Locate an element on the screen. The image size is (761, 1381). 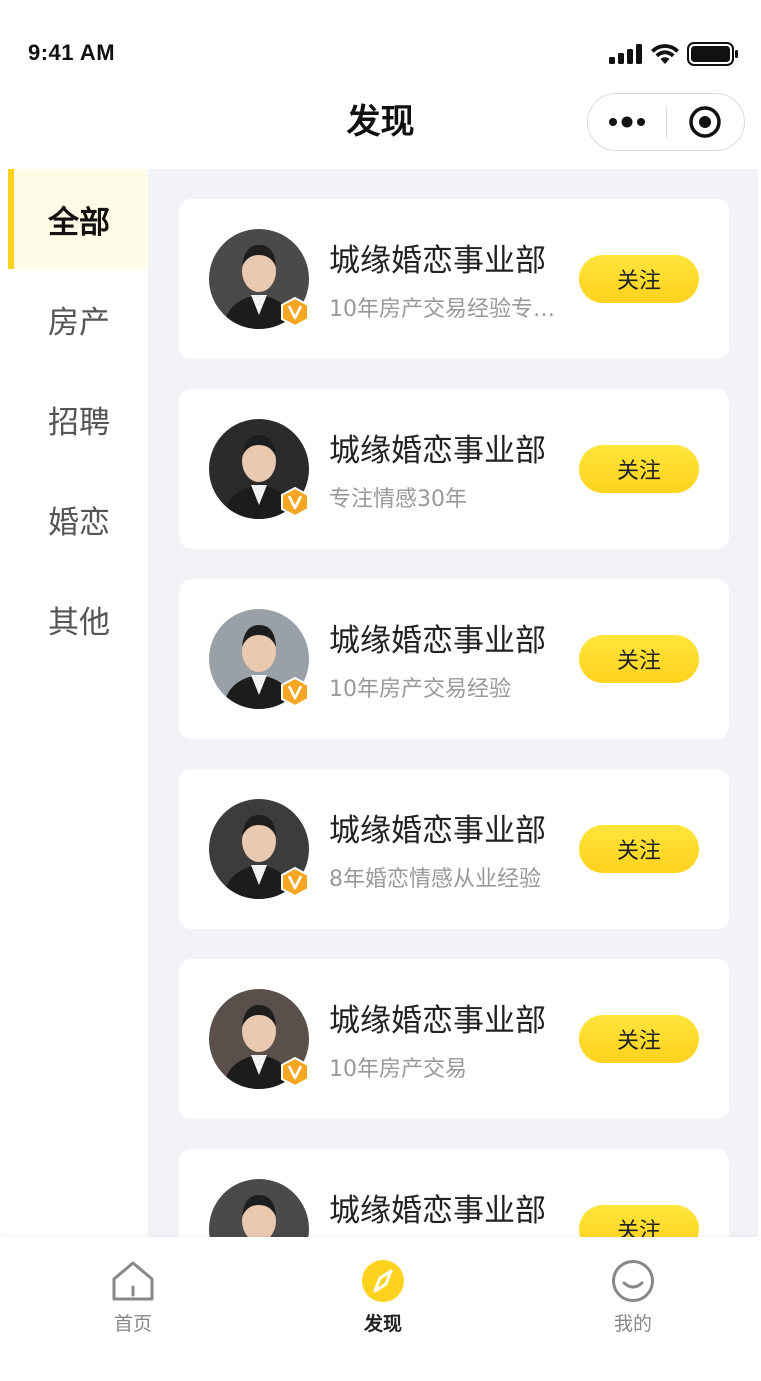
more-button is located at coordinates (627, 122).